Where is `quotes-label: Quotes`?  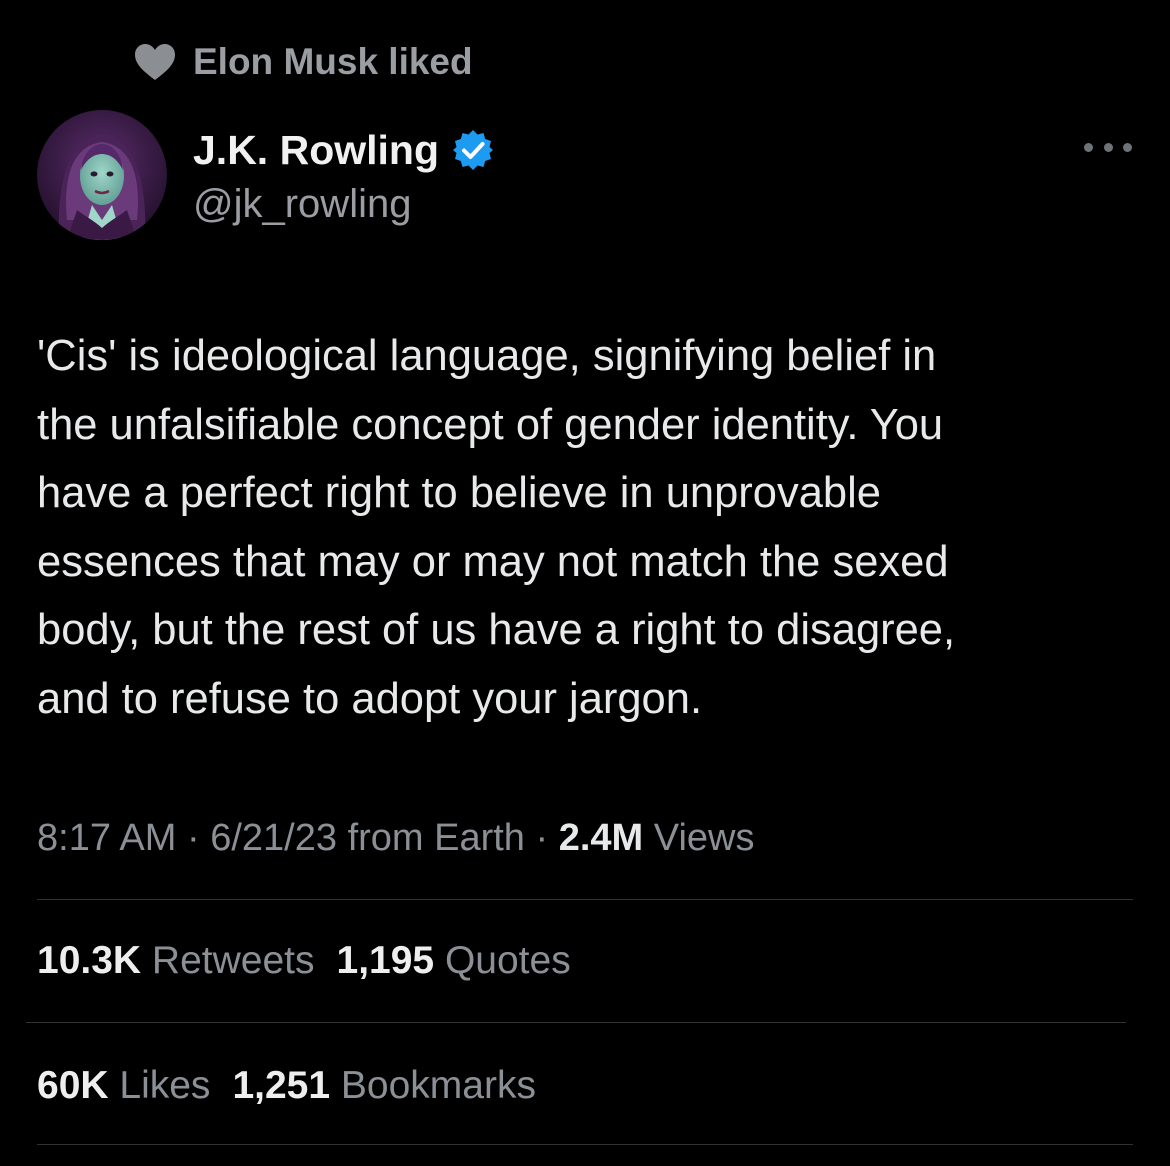
quotes-label: Quotes is located at coordinates (507, 960).